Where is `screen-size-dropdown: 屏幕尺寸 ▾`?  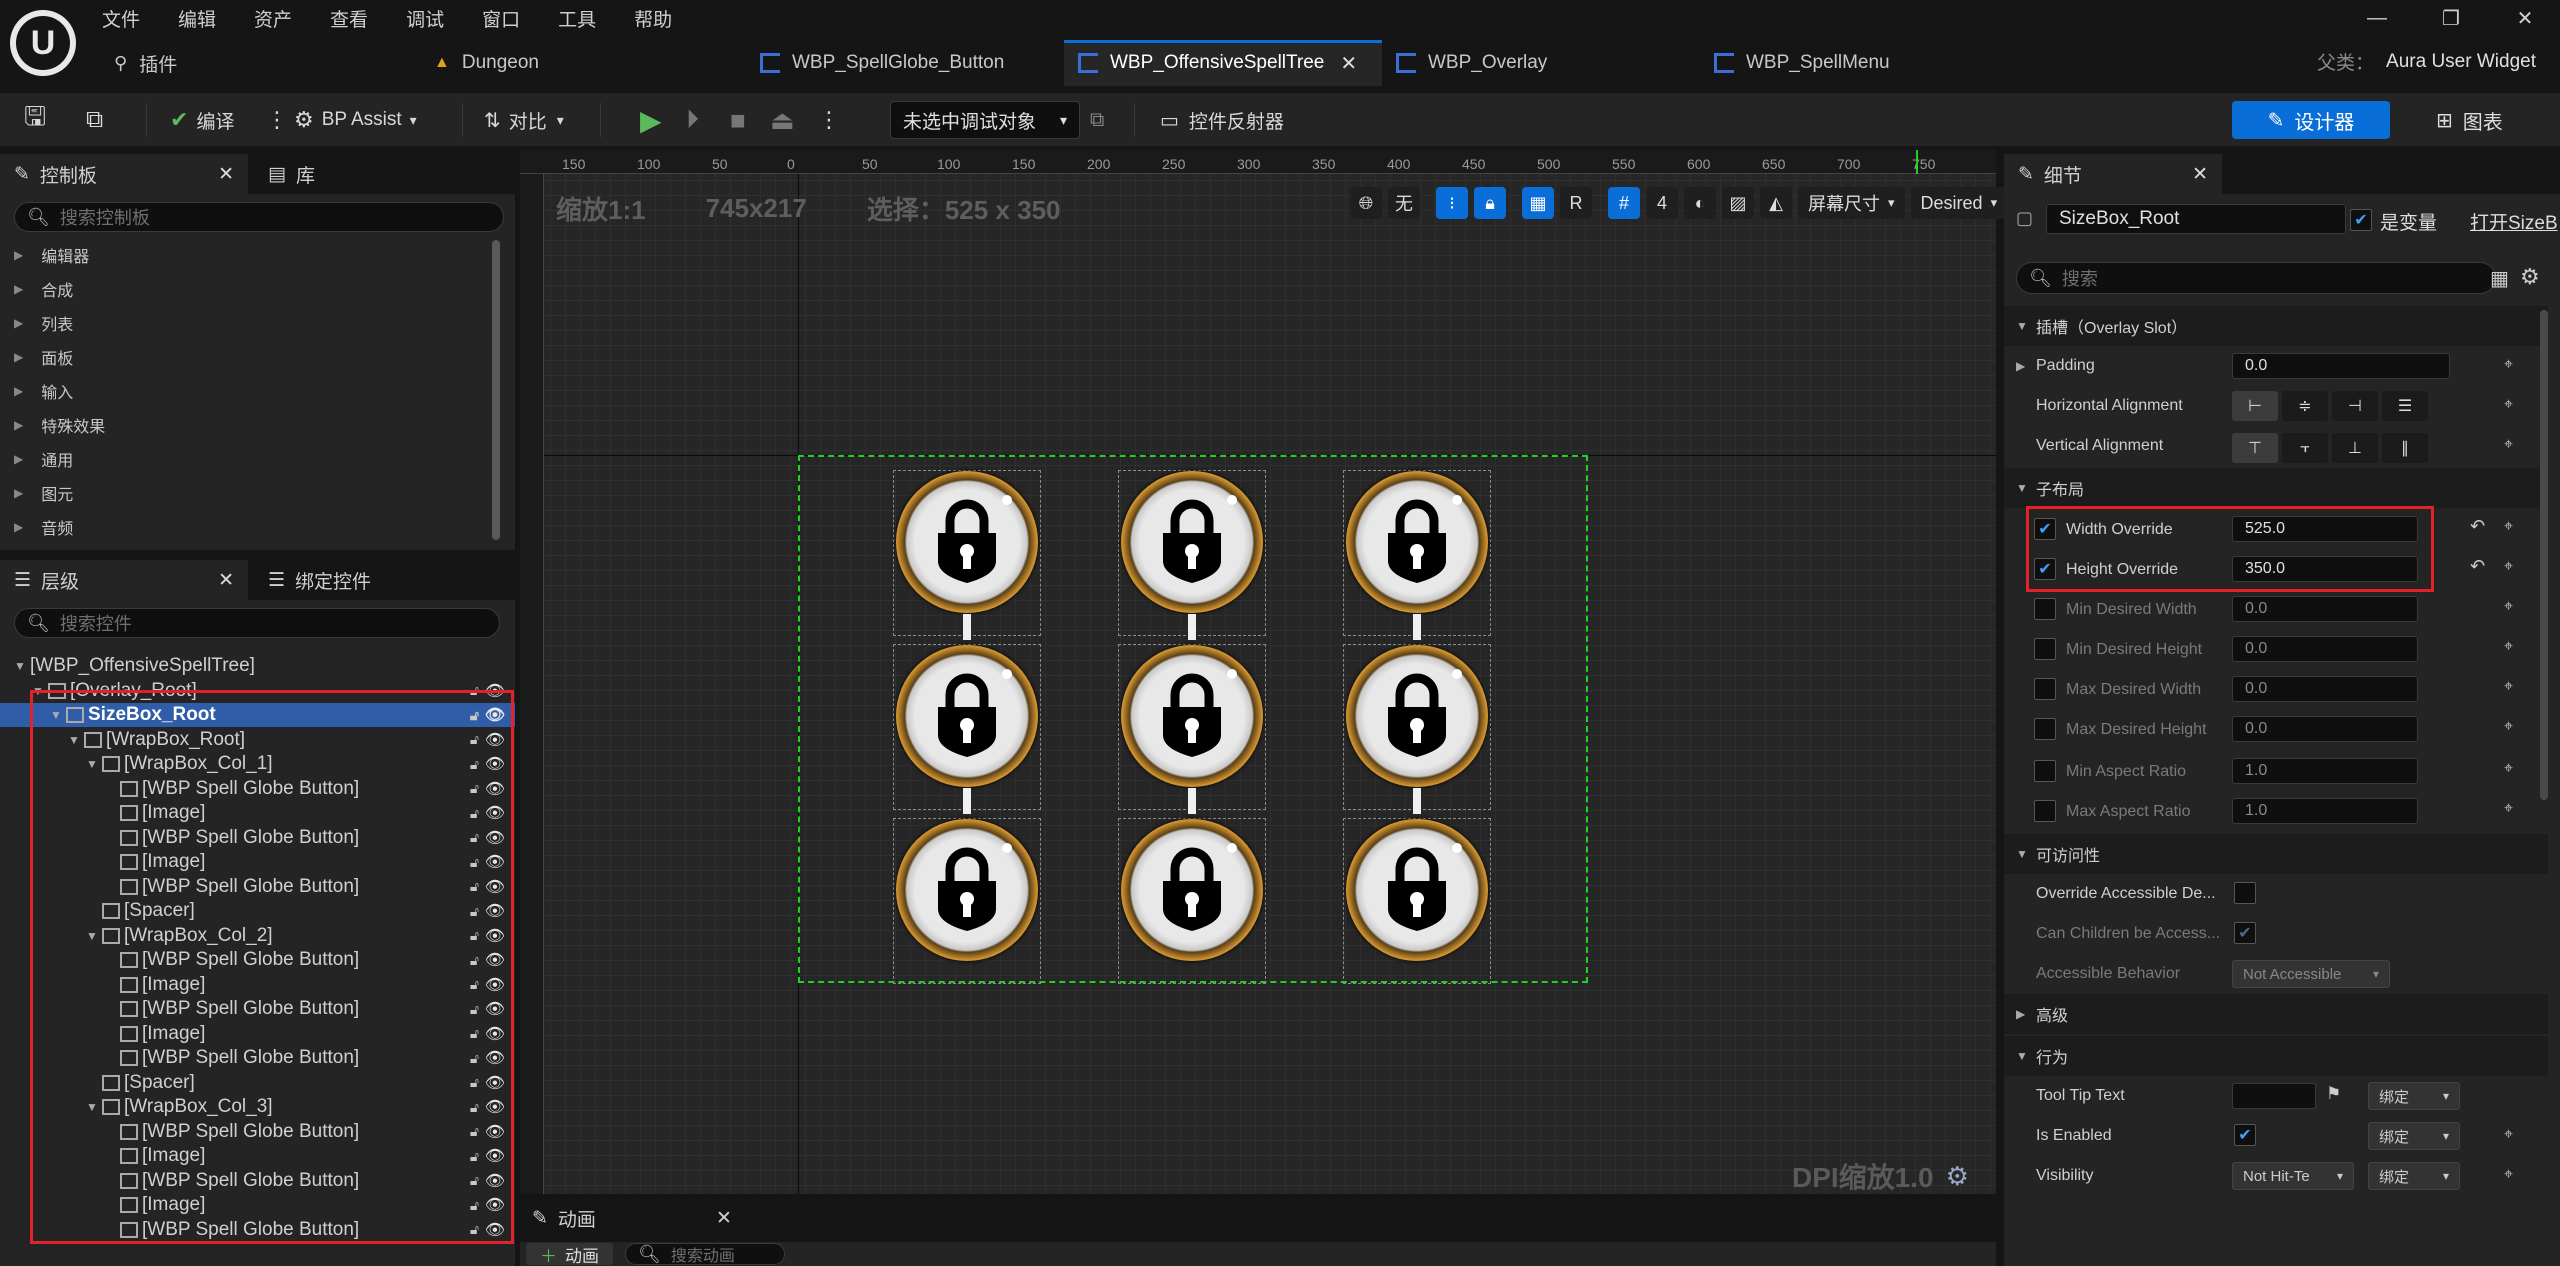
screen-size-dropdown: 屏幕尺寸 ▾ is located at coordinates (1851, 203).